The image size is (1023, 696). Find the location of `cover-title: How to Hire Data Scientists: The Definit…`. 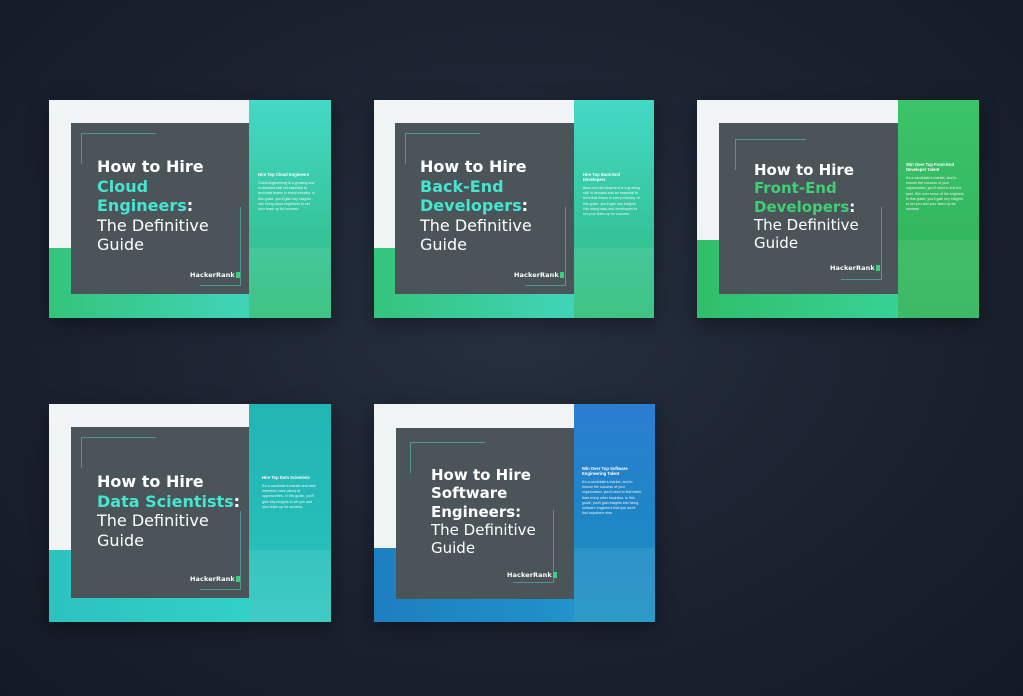

cover-title: How to Hire Data Scientists: The Definit… is located at coordinates (168, 511).